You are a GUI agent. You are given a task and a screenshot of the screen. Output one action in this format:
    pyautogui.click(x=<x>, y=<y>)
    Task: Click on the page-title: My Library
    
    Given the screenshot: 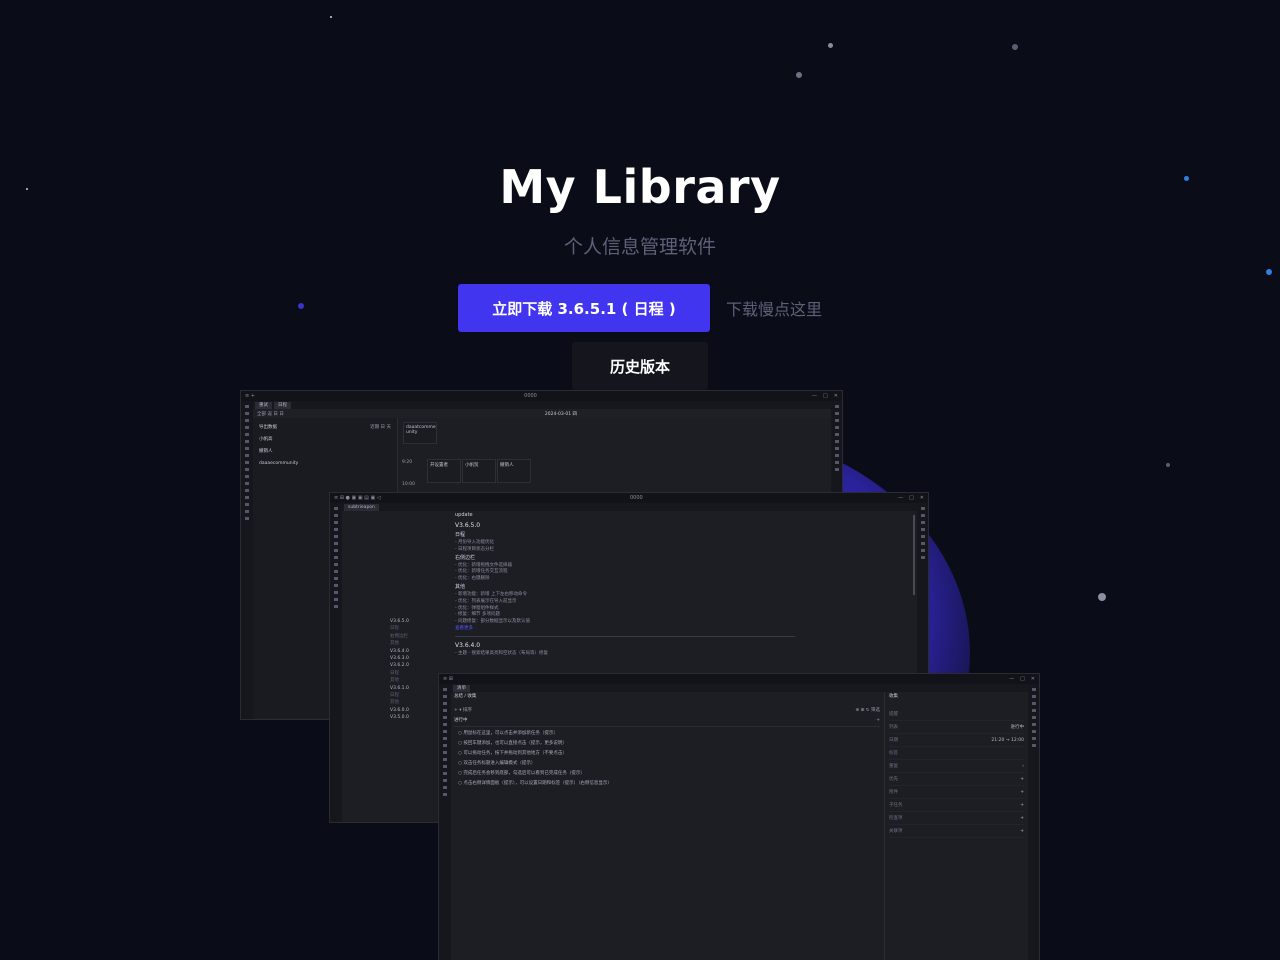 What is the action you would take?
    pyautogui.click(x=640, y=187)
    